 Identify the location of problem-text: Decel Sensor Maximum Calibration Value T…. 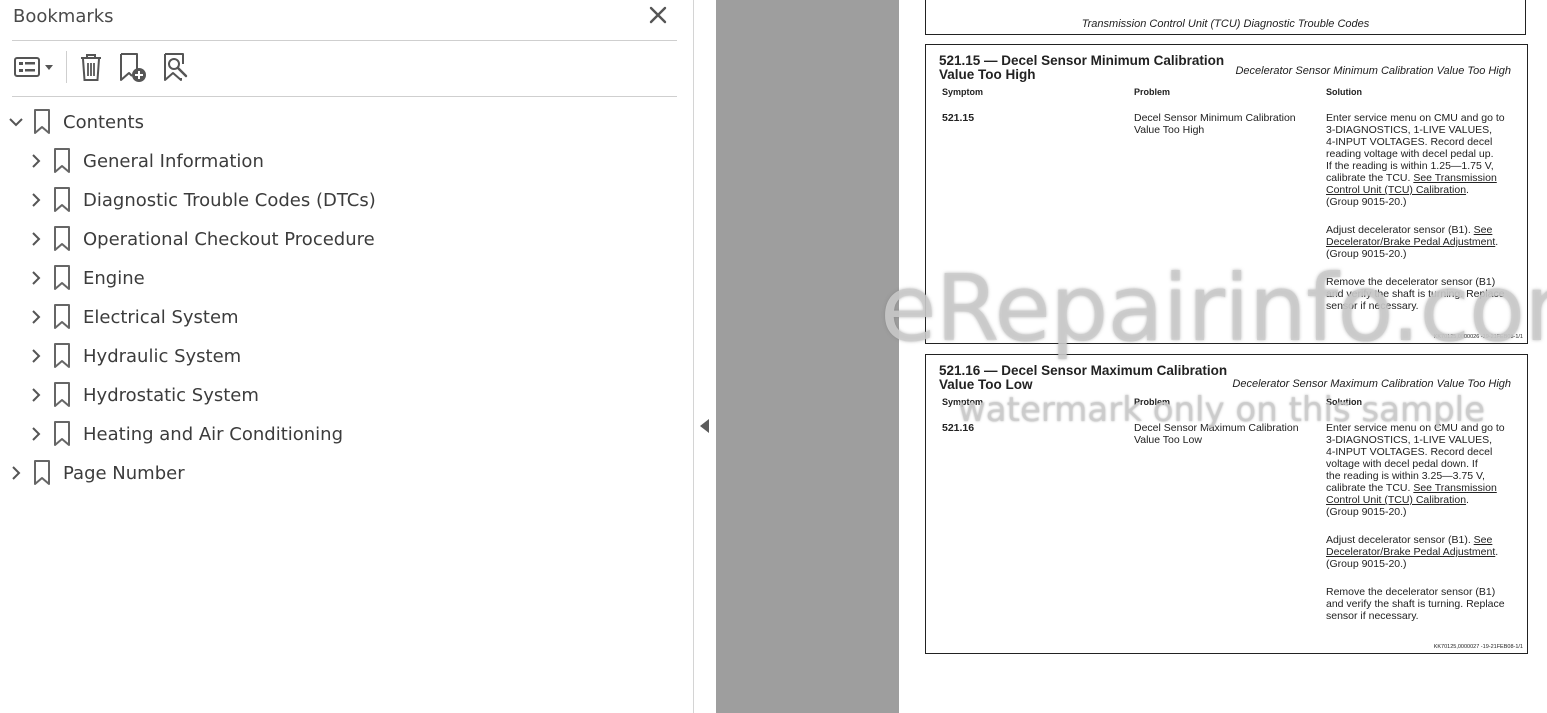
(1216, 434).